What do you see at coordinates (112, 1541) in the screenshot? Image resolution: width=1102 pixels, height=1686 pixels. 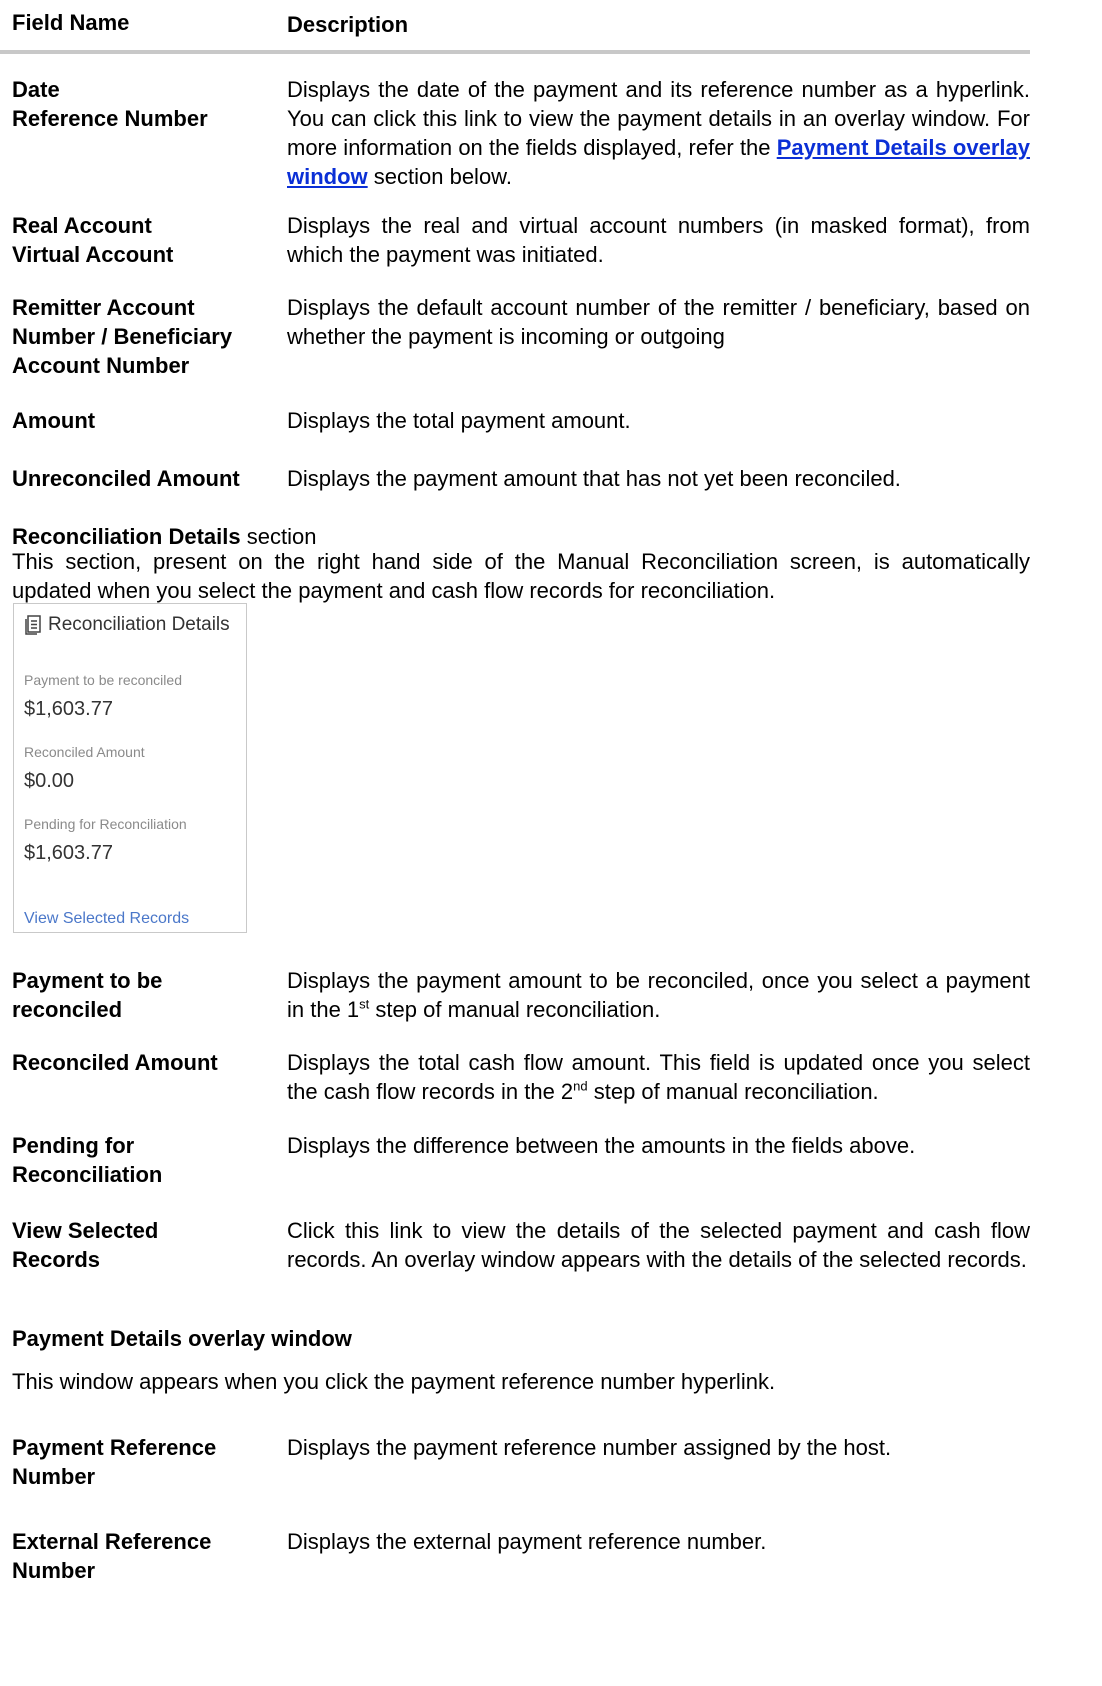 I see `field-name-line: External Reference` at bounding box center [112, 1541].